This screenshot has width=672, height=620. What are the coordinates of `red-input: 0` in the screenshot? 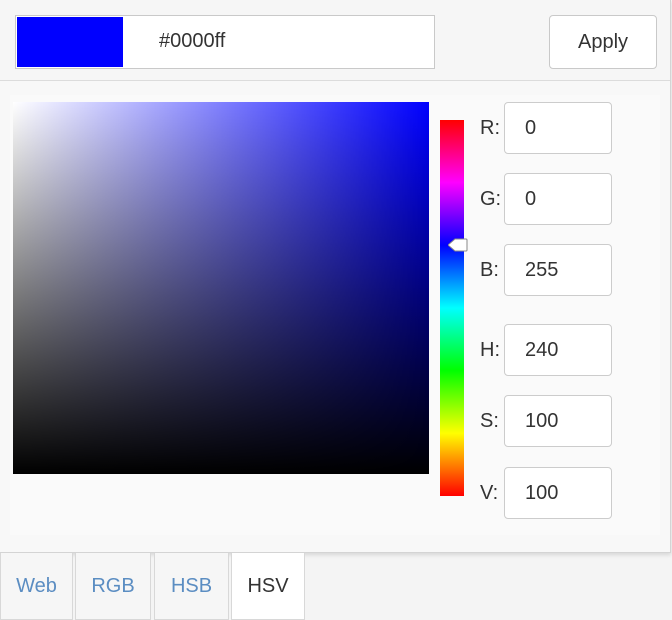 It's located at (558, 128).